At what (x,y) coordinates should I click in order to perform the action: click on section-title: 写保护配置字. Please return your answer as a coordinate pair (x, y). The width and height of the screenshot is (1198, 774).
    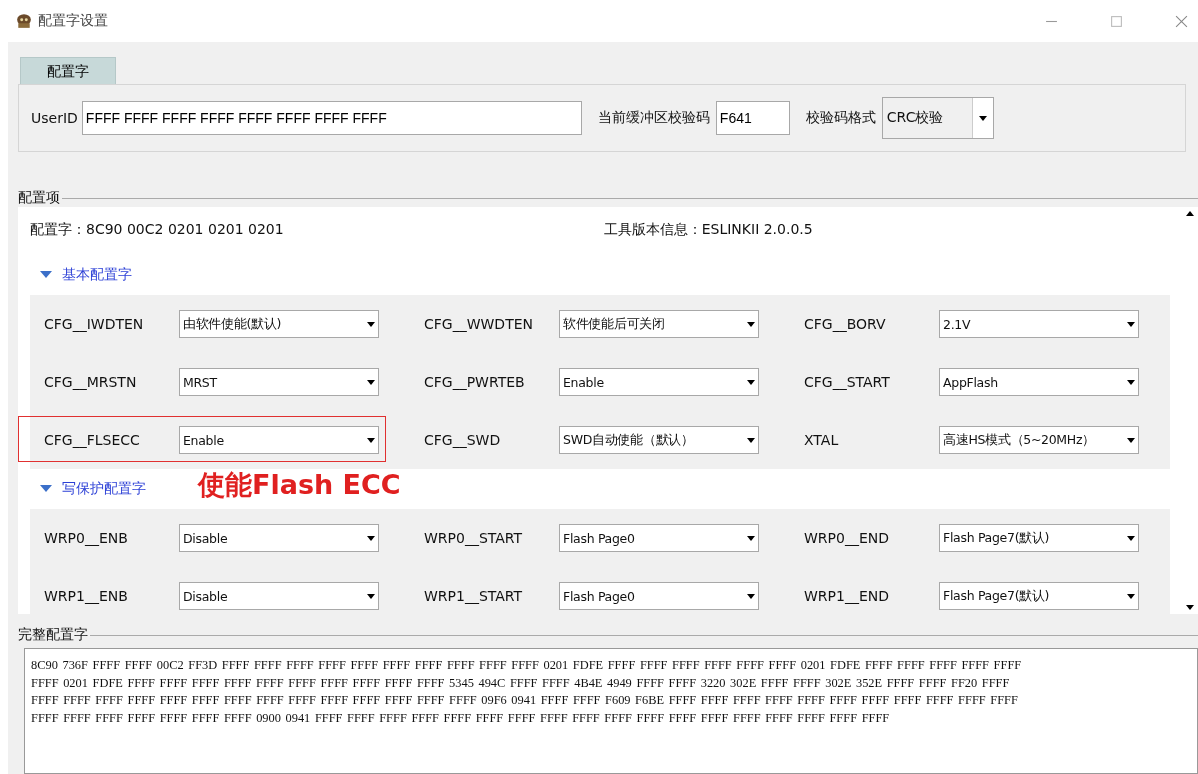
    Looking at the image, I should click on (104, 489).